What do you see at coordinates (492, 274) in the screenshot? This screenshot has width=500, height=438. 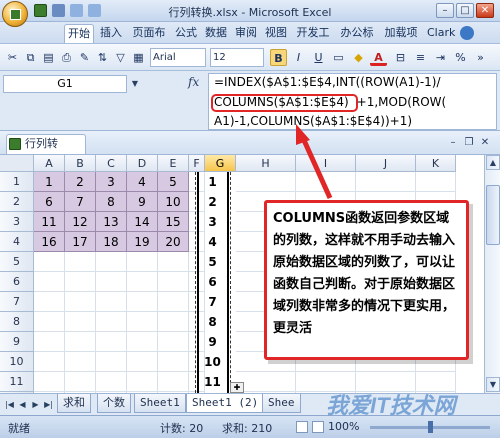 I see `vertical-scrollbar: ▲ ▼` at bounding box center [492, 274].